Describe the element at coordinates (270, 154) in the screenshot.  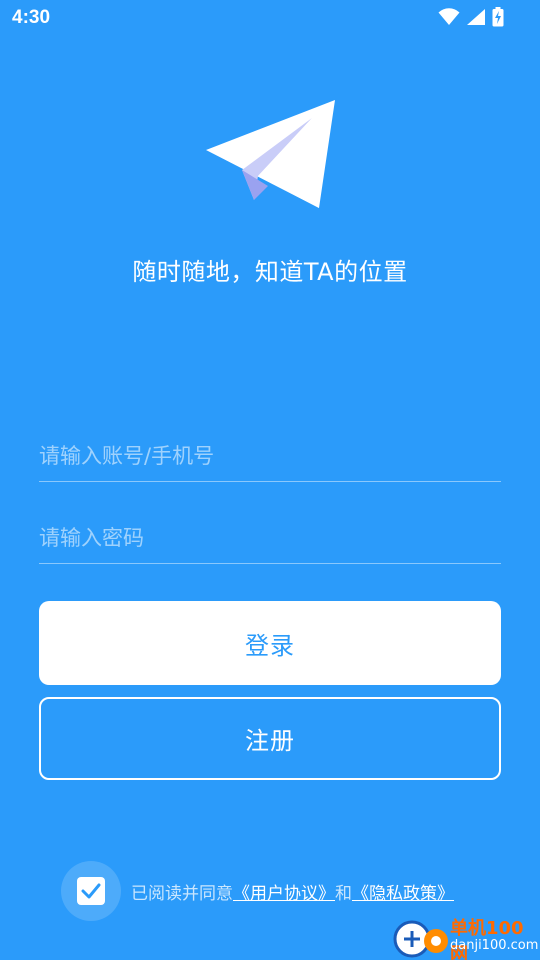
I see `paper-plane-icon` at that location.